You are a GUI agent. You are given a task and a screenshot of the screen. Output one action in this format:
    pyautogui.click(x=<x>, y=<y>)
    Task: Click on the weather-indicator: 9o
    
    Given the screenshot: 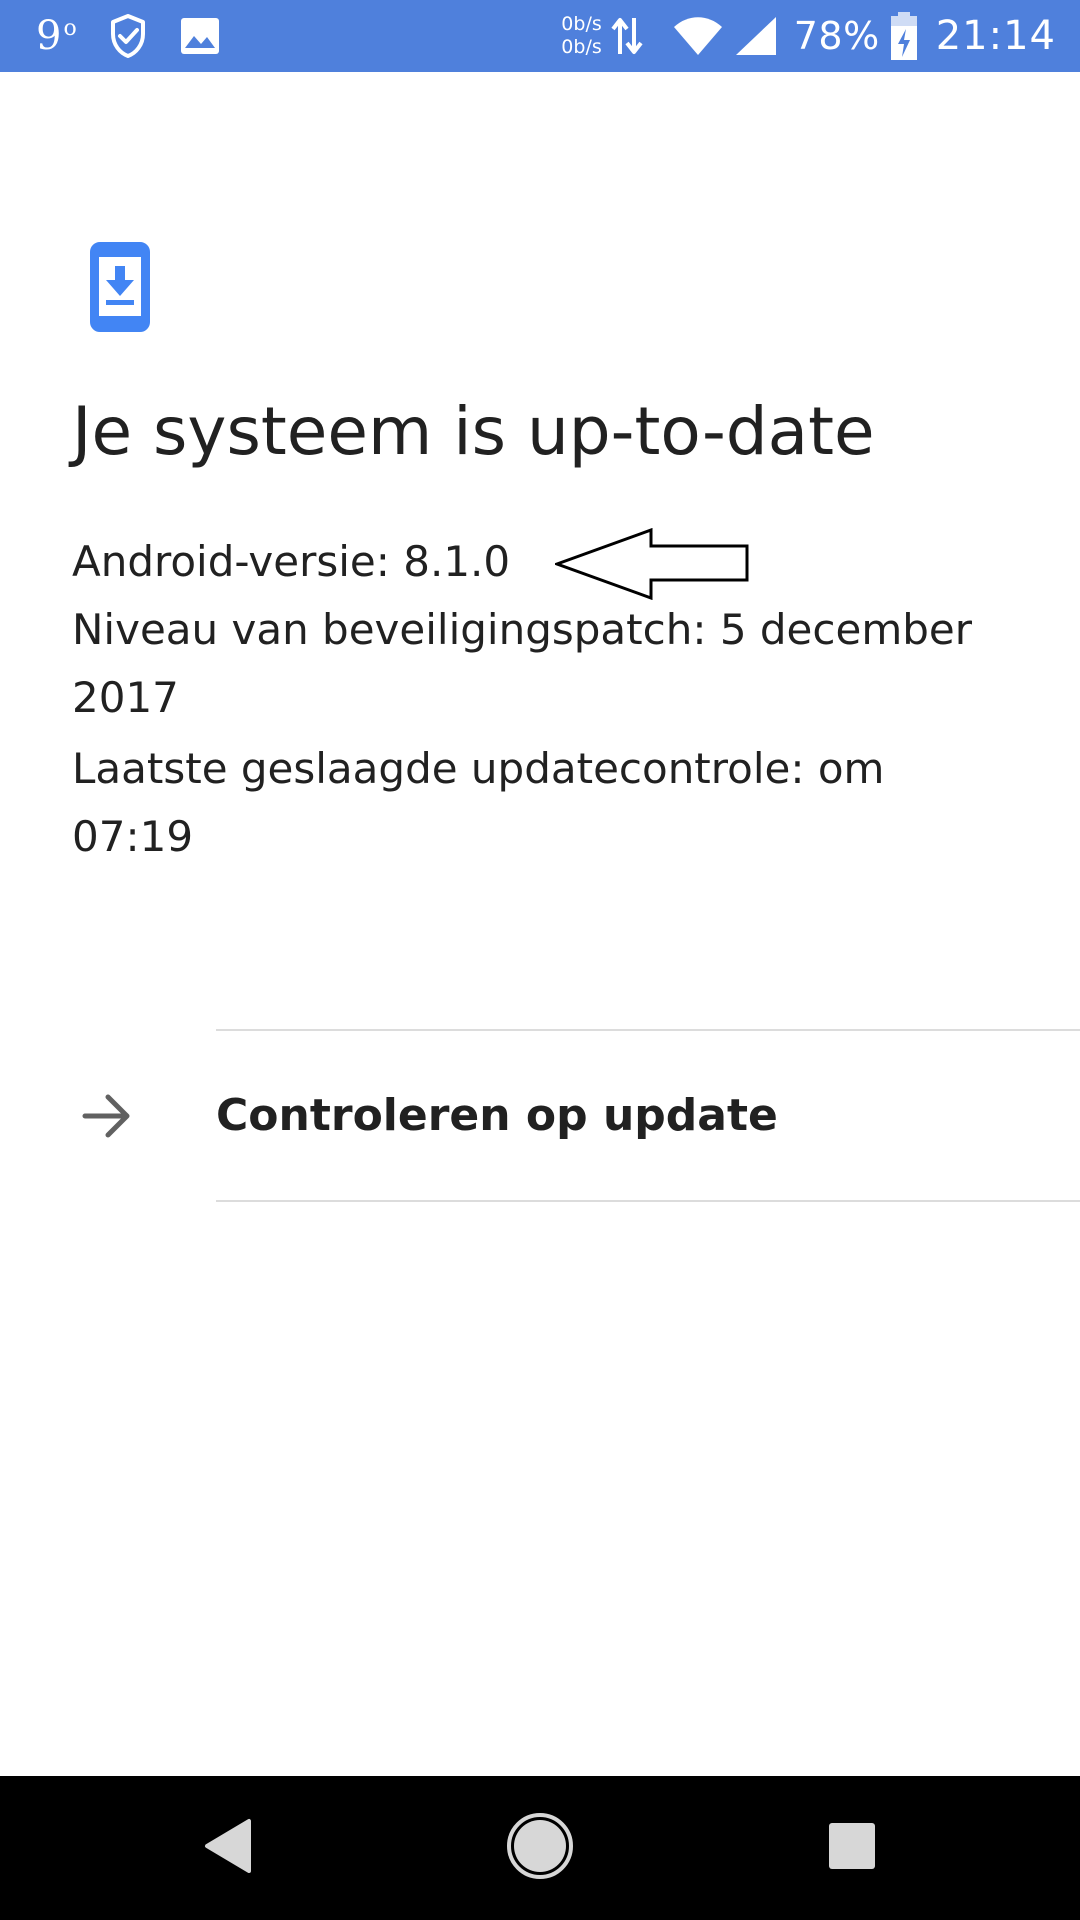 What is the action you would take?
    pyautogui.click(x=56, y=36)
    